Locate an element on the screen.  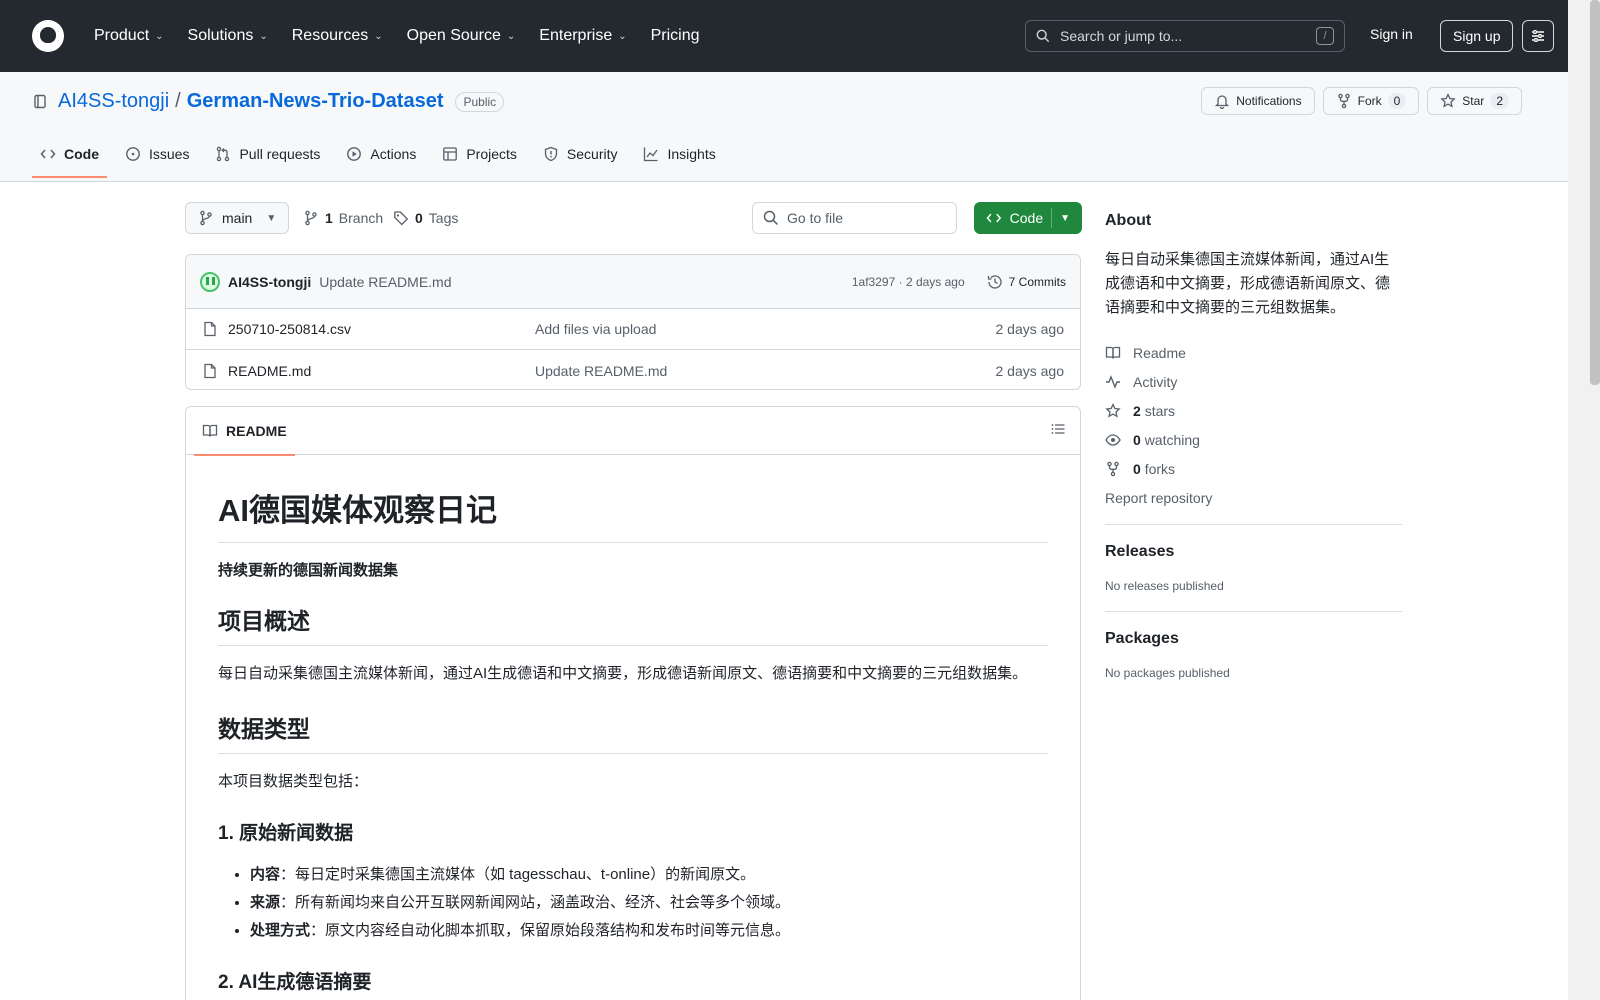
readme-tab: README is located at coordinates (244, 431).